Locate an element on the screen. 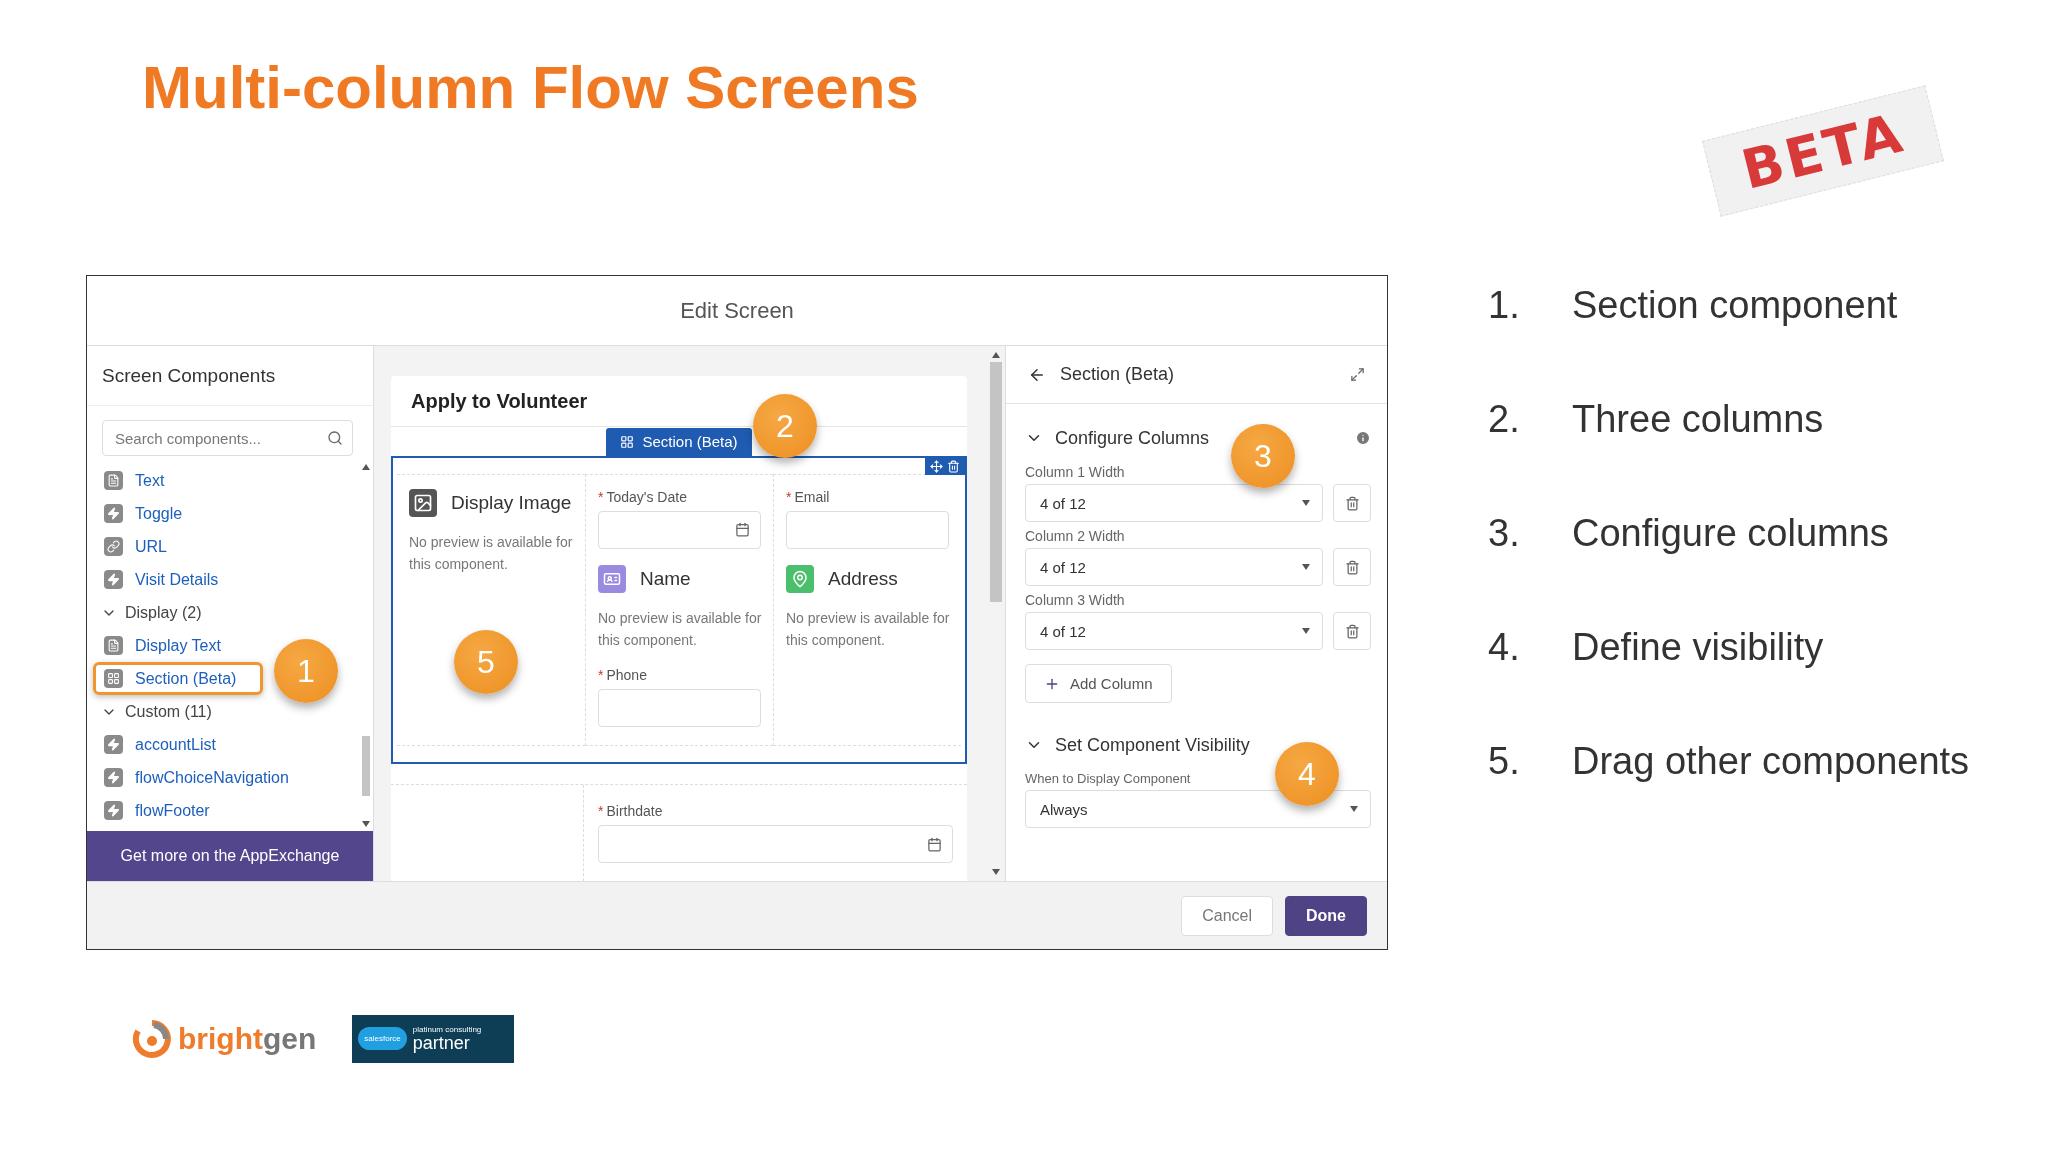  field-label: Email is located at coordinates (812, 496).